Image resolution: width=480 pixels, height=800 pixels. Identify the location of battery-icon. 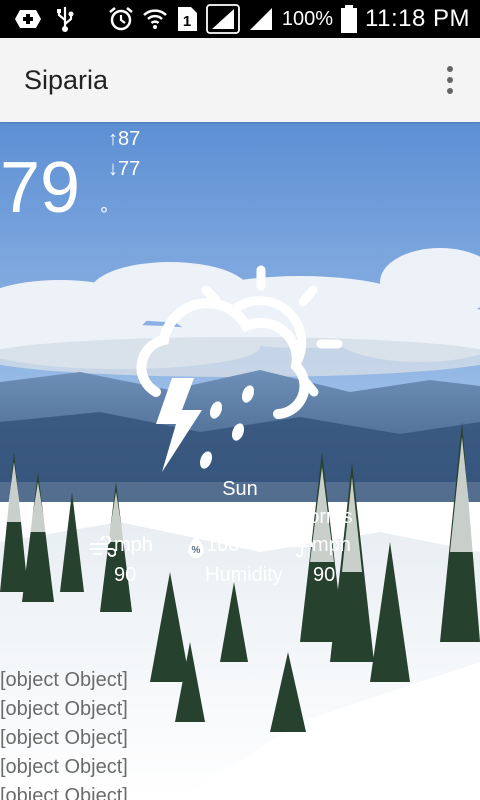
(349, 19).